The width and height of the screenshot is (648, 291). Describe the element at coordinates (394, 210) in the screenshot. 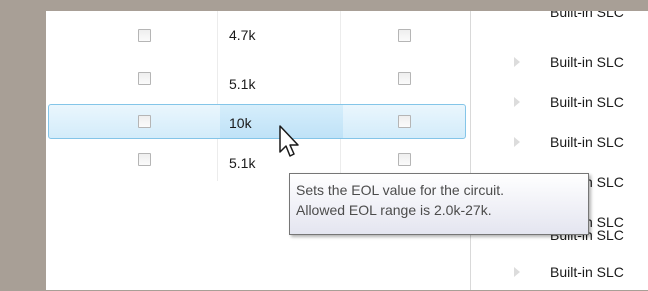

I see `tooltip-line-2: Allowed EOL range is 2.0k-27k.` at that location.